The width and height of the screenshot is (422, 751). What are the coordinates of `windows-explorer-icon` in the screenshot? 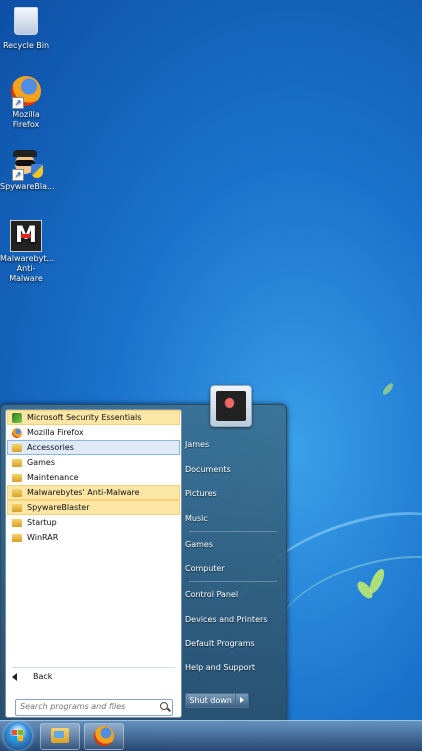 It's located at (60, 735).